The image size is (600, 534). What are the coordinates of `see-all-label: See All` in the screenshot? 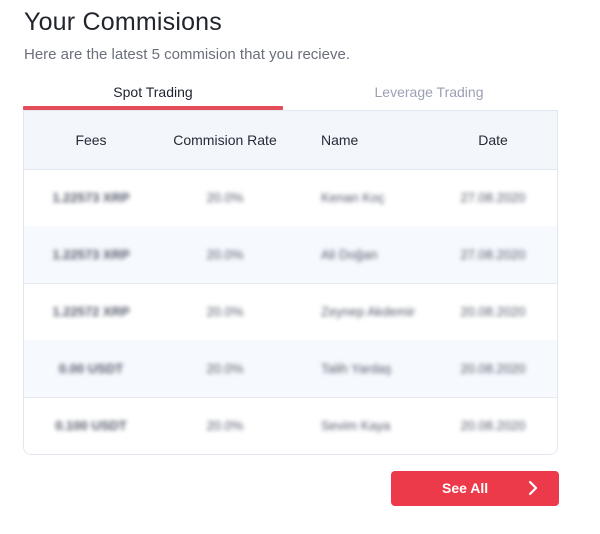 It's located at (465, 488).